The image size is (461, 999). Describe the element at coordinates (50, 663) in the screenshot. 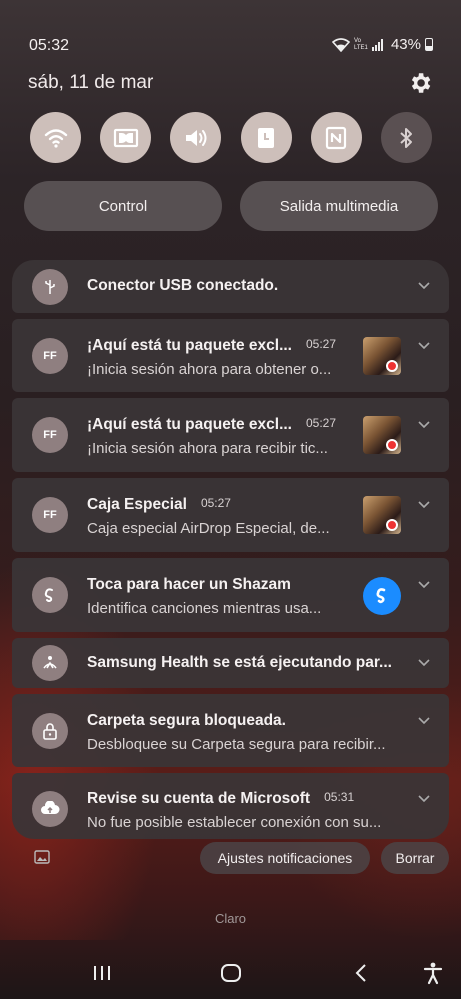

I see `health-icon` at that location.